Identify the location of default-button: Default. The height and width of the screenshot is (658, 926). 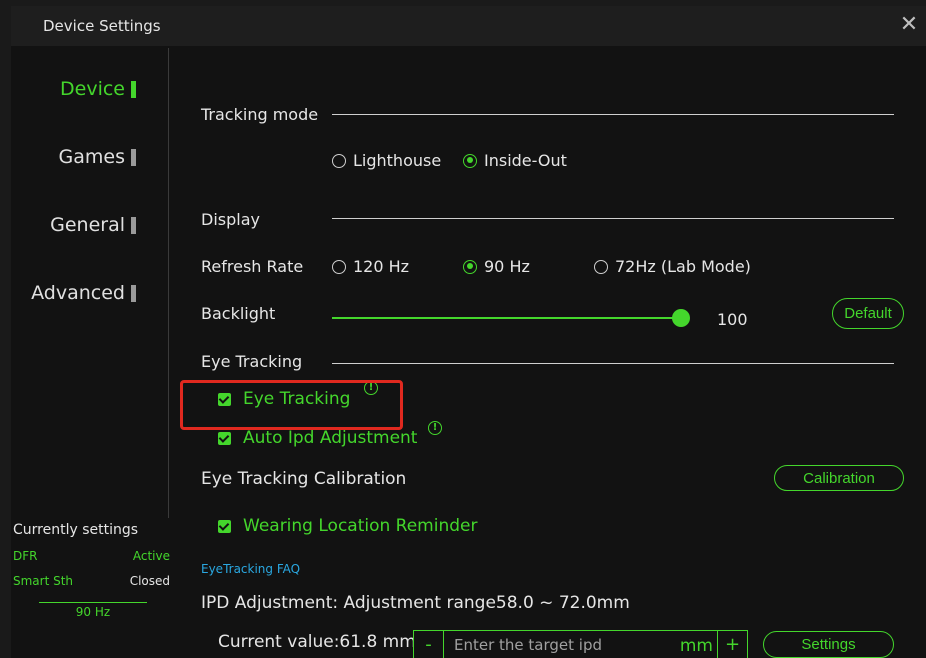
(868, 313).